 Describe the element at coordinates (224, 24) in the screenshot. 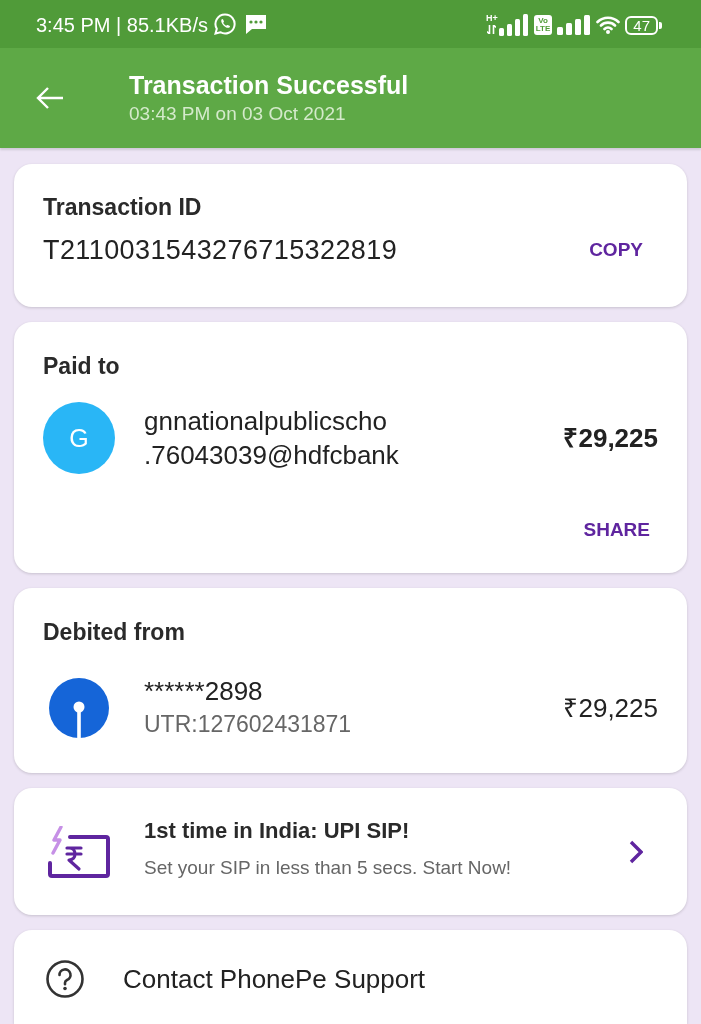

I see `phone-bubble-icon` at that location.